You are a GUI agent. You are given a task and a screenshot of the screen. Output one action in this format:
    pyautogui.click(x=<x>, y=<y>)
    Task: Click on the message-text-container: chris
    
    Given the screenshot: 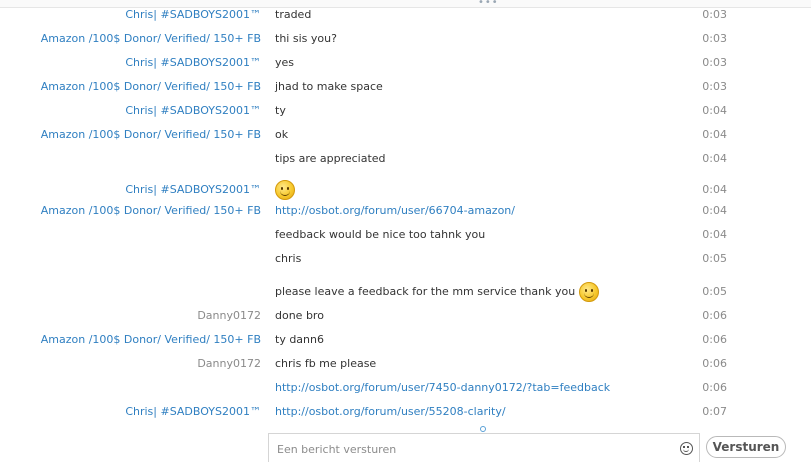 What is the action you would take?
    pyautogui.click(x=288, y=259)
    